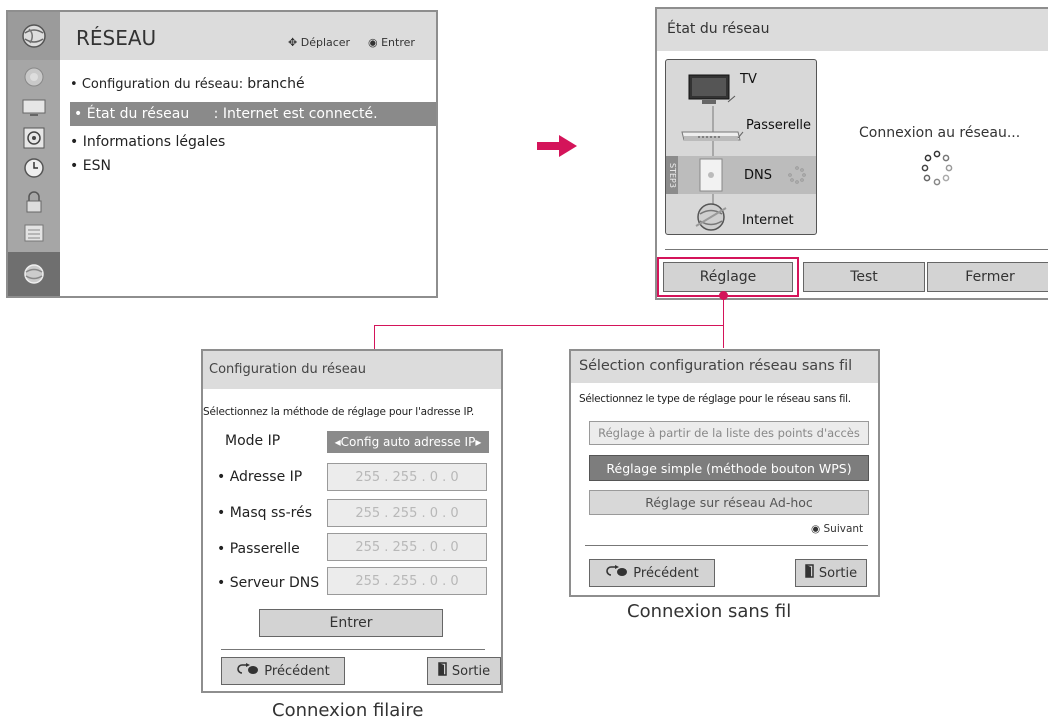 Image resolution: width=1048 pixels, height=725 pixels. Describe the element at coordinates (373, 42) in the screenshot. I see `enter-button-icon: ◉` at that location.